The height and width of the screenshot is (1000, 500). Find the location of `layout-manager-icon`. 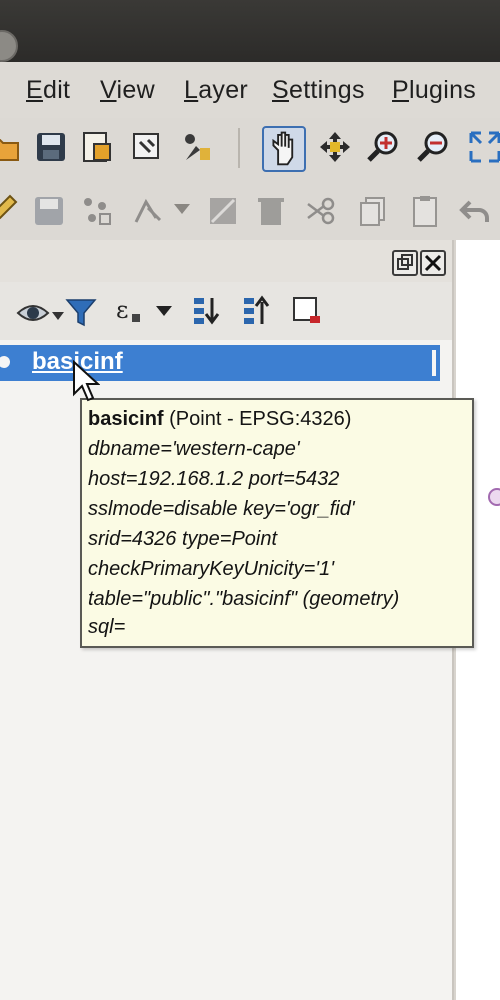

layout-manager-icon is located at coordinates (147, 147).